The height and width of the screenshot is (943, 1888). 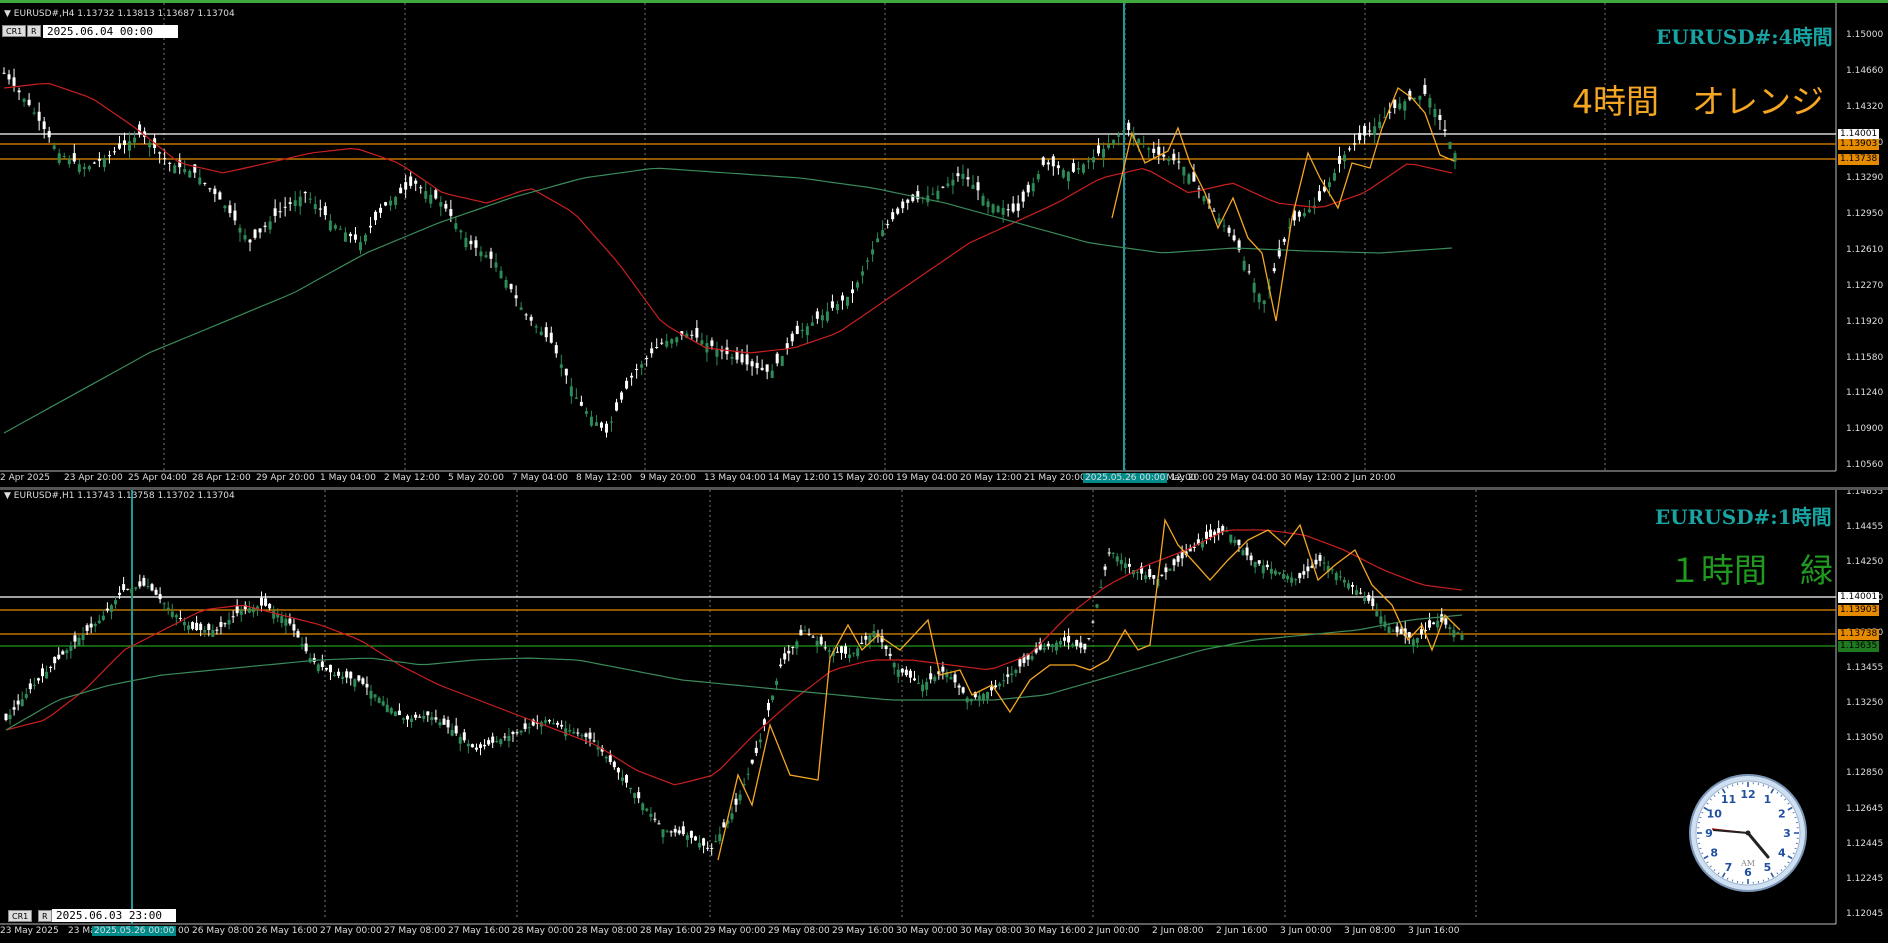 What do you see at coordinates (1306, 931) in the screenshot?
I see `time-axis-label: 3 Jun 00:00` at bounding box center [1306, 931].